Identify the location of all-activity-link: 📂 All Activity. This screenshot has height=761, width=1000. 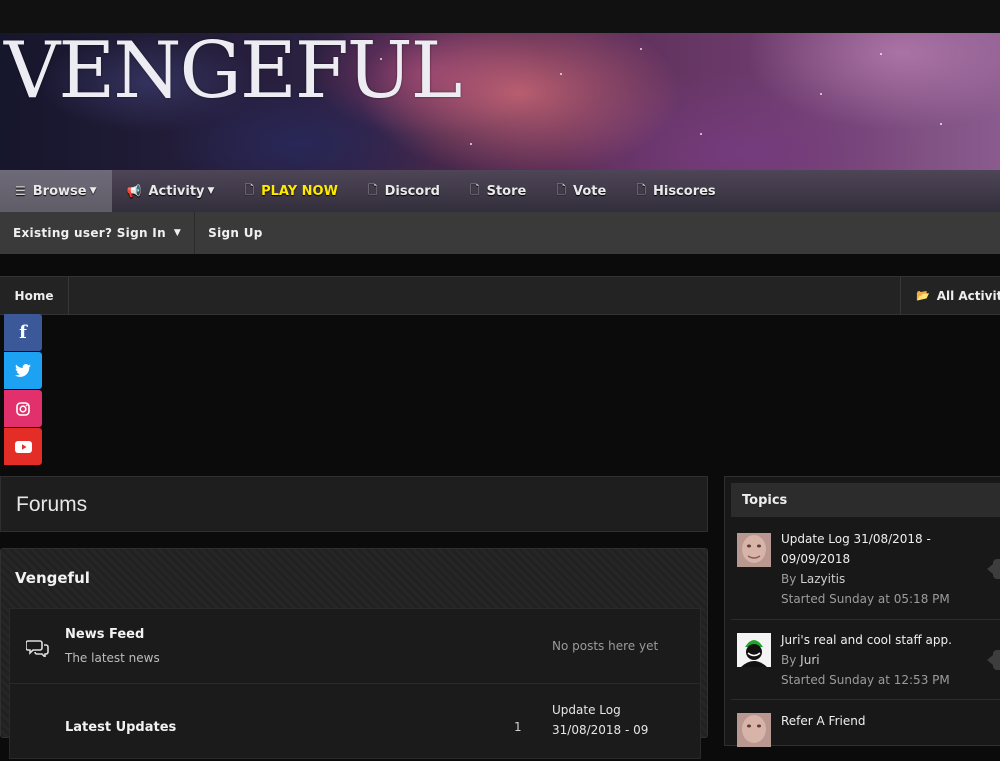
(950, 295).